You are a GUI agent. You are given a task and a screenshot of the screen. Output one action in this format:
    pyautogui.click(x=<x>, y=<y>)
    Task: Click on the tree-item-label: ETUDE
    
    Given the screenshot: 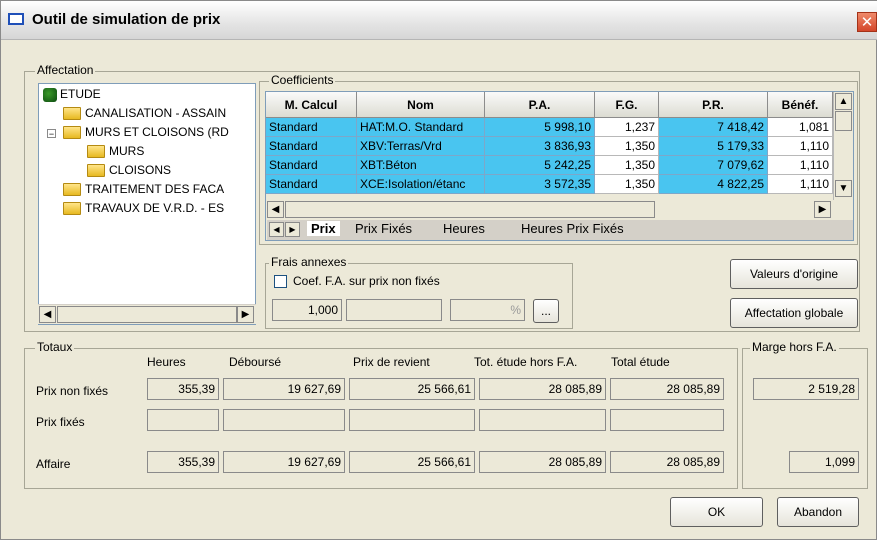 What is the action you would take?
    pyautogui.click(x=80, y=94)
    